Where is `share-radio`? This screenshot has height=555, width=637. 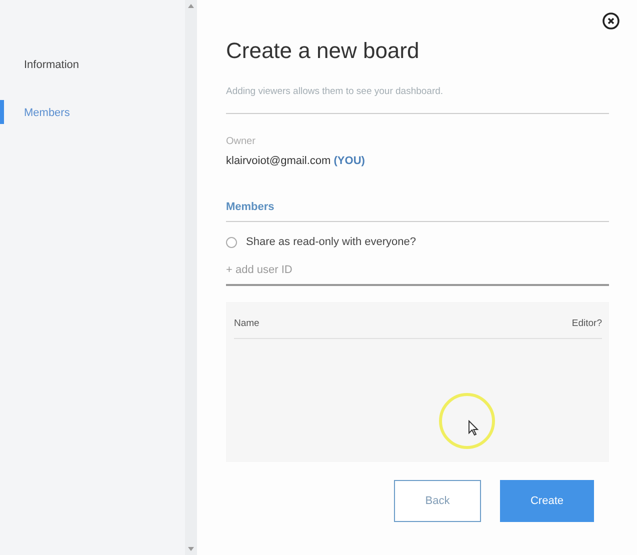 share-radio is located at coordinates (231, 242).